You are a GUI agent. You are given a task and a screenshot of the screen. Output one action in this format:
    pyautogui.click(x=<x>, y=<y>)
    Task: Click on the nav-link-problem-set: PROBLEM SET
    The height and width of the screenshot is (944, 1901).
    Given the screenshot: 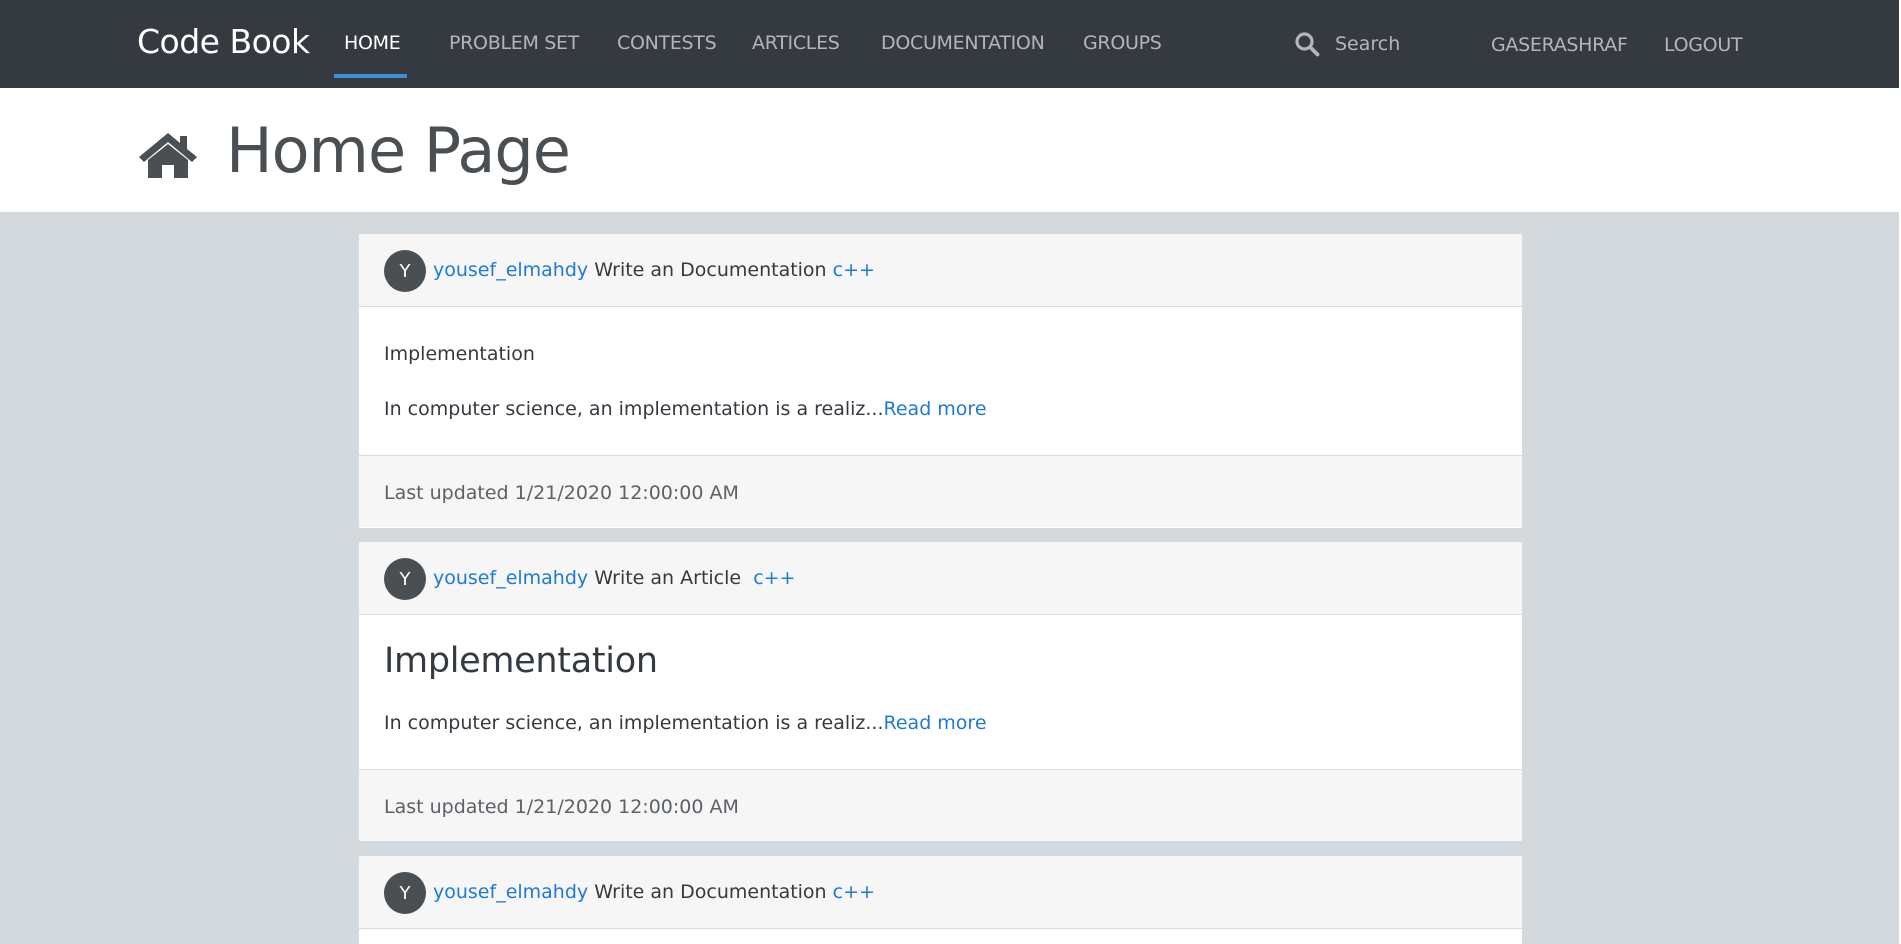 What is the action you would take?
    pyautogui.click(x=514, y=43)
    